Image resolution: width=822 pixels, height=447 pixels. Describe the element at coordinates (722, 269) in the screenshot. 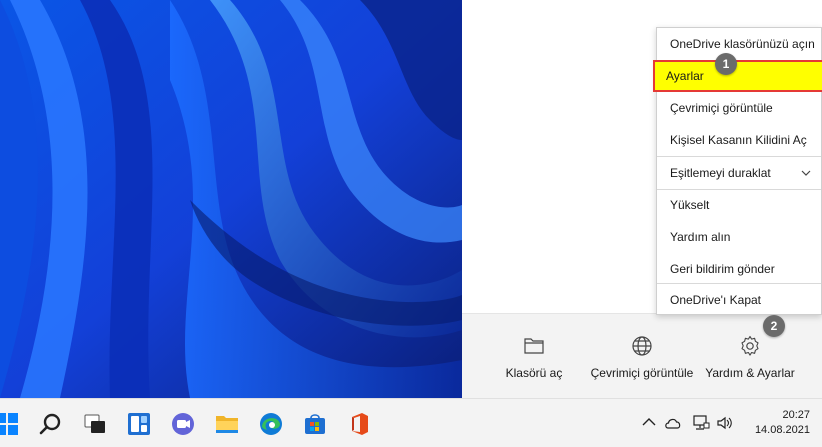

I see `menu-item-label: Geri bildirim gönder` at that location.